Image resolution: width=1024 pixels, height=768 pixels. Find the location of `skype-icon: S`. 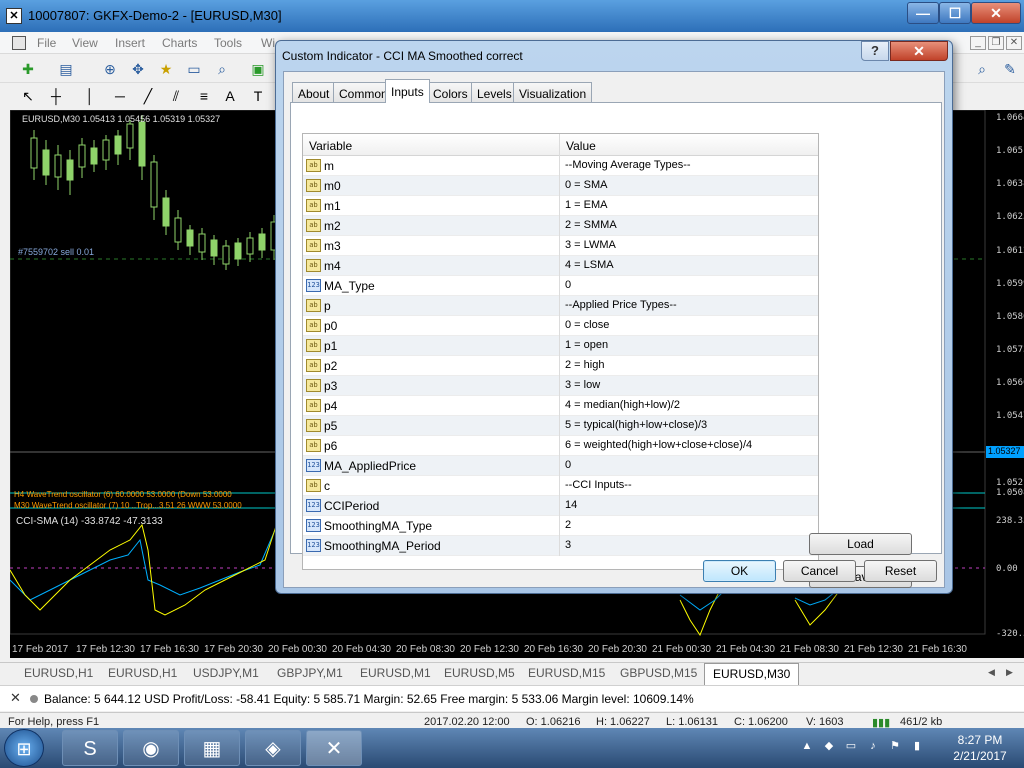

skype-icon: S is located at coordinates (90, 748).